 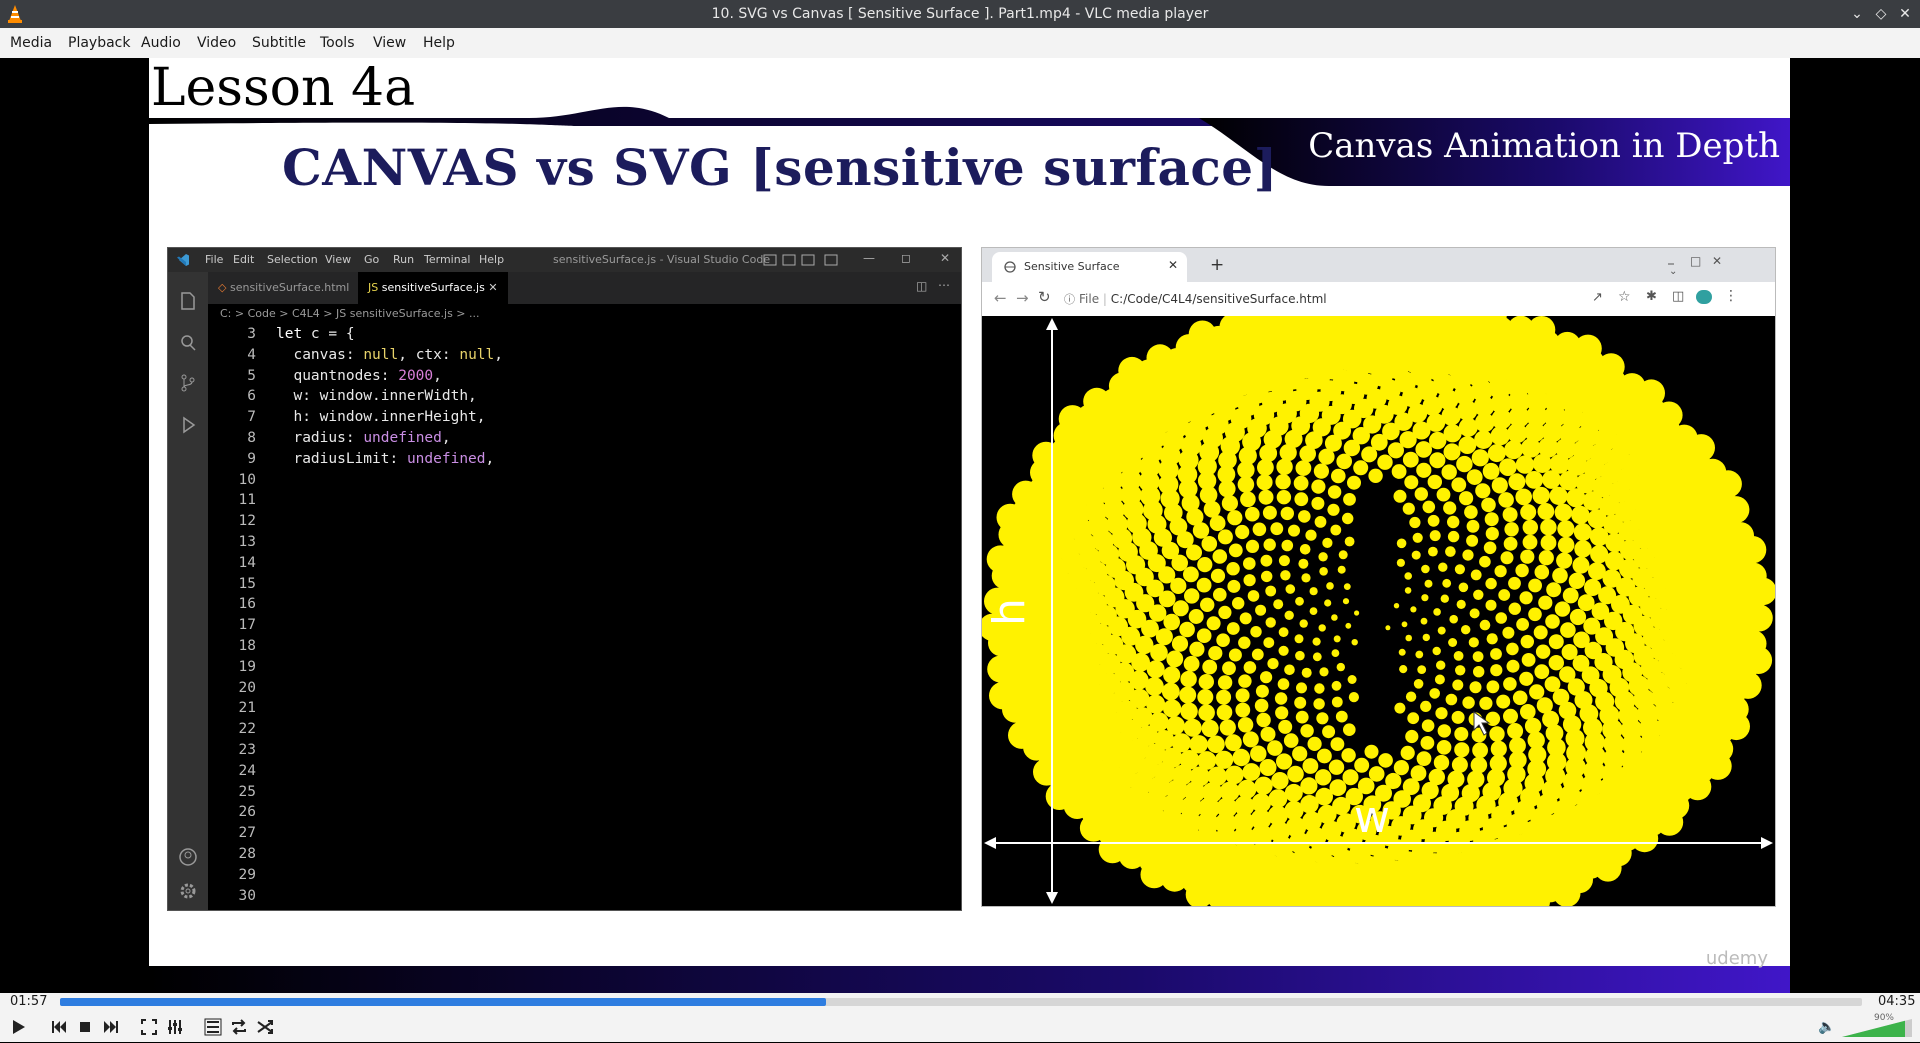 What do you see at coordinates (99, 43) in the screenshot?
I see `menu-playback: Playback` at bounding box center [99, 43].